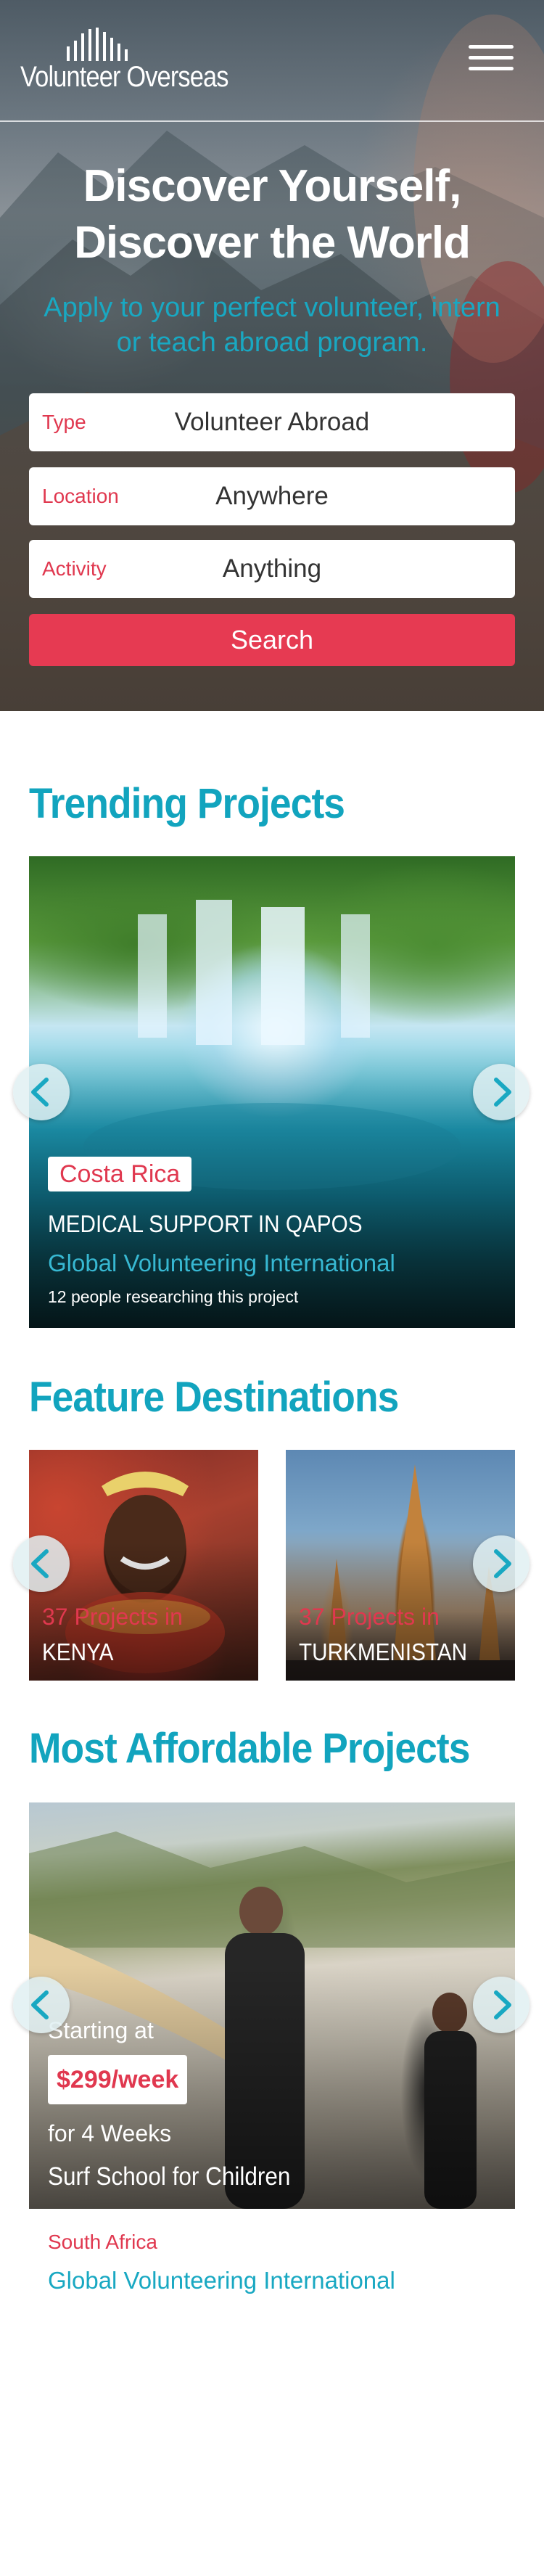 This screenshot has width=544, height=2576. Describe the element at coordinates (214, 1397) in the screenshot. I see `feature-destinations-title: Feature Destinations` at that location.